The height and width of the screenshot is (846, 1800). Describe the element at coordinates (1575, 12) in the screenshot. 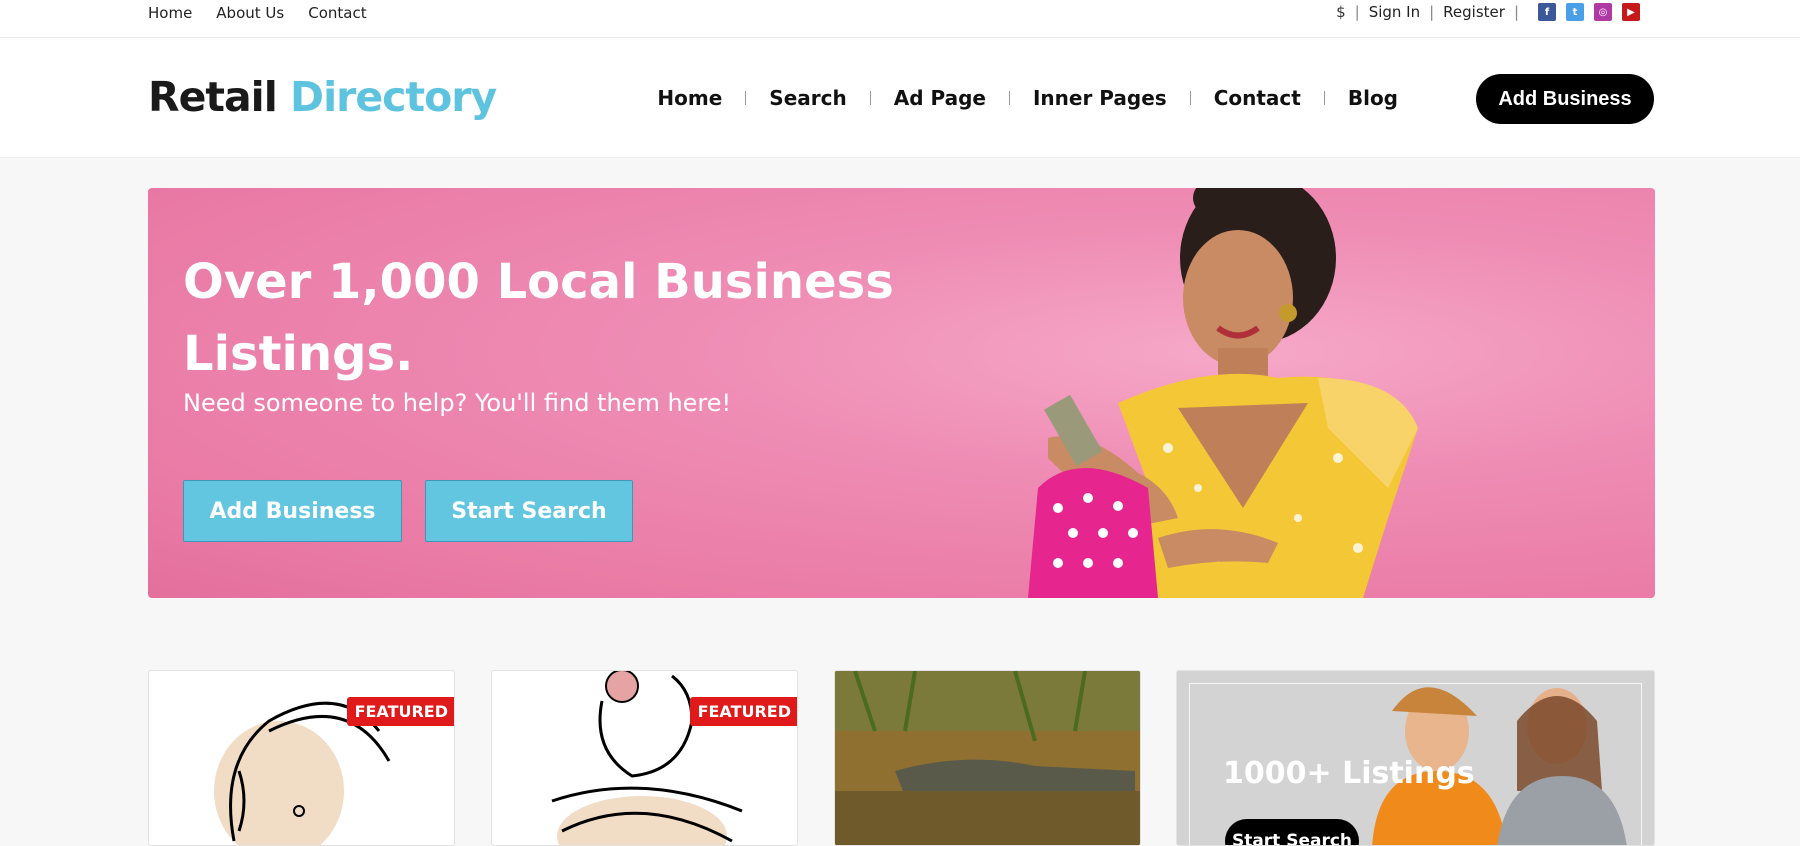

I see `twitter-icon: t` at that location.